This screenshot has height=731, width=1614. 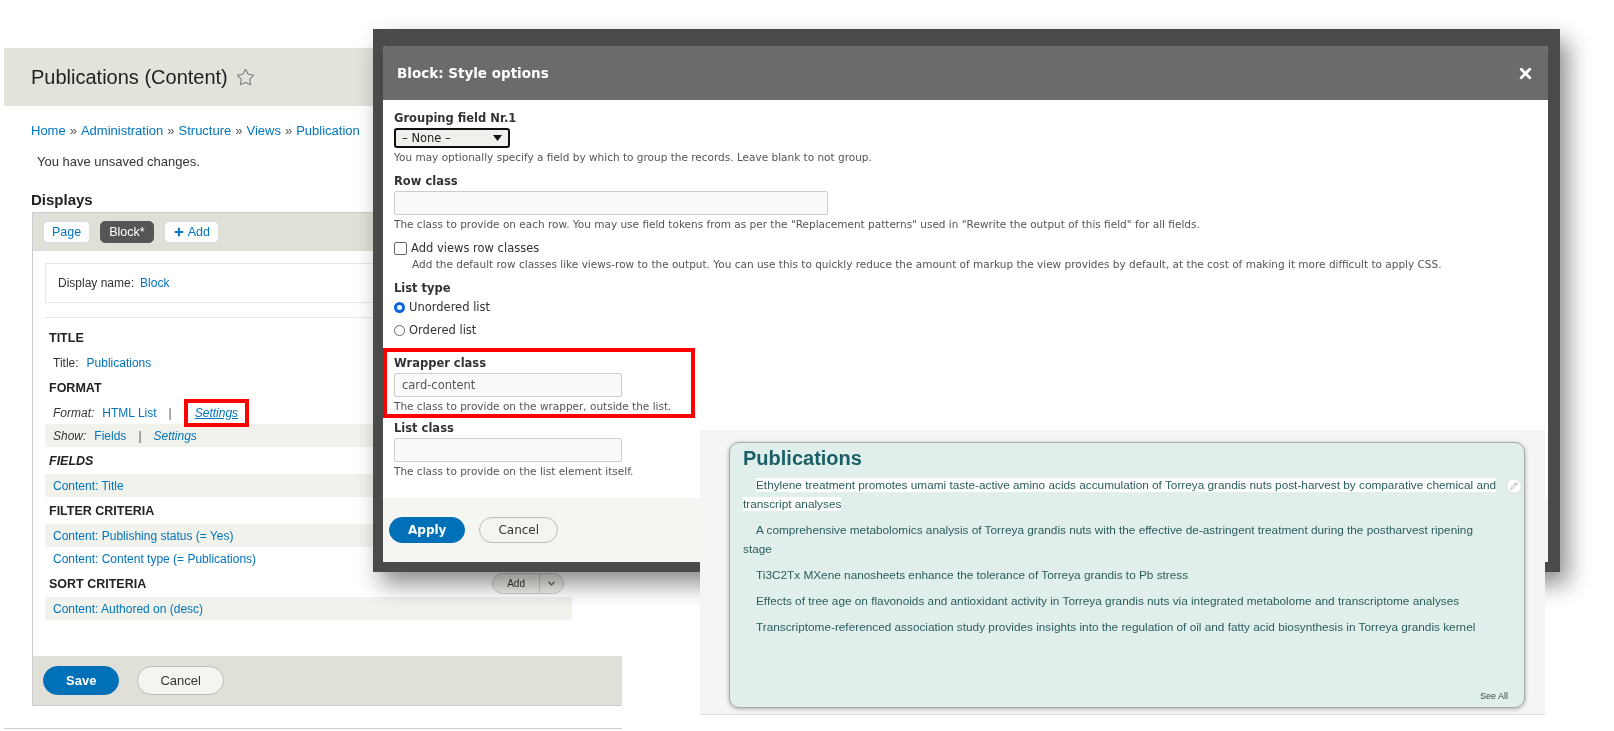 I want to click on see-all-link: See All, so click(x=1493, y=696).